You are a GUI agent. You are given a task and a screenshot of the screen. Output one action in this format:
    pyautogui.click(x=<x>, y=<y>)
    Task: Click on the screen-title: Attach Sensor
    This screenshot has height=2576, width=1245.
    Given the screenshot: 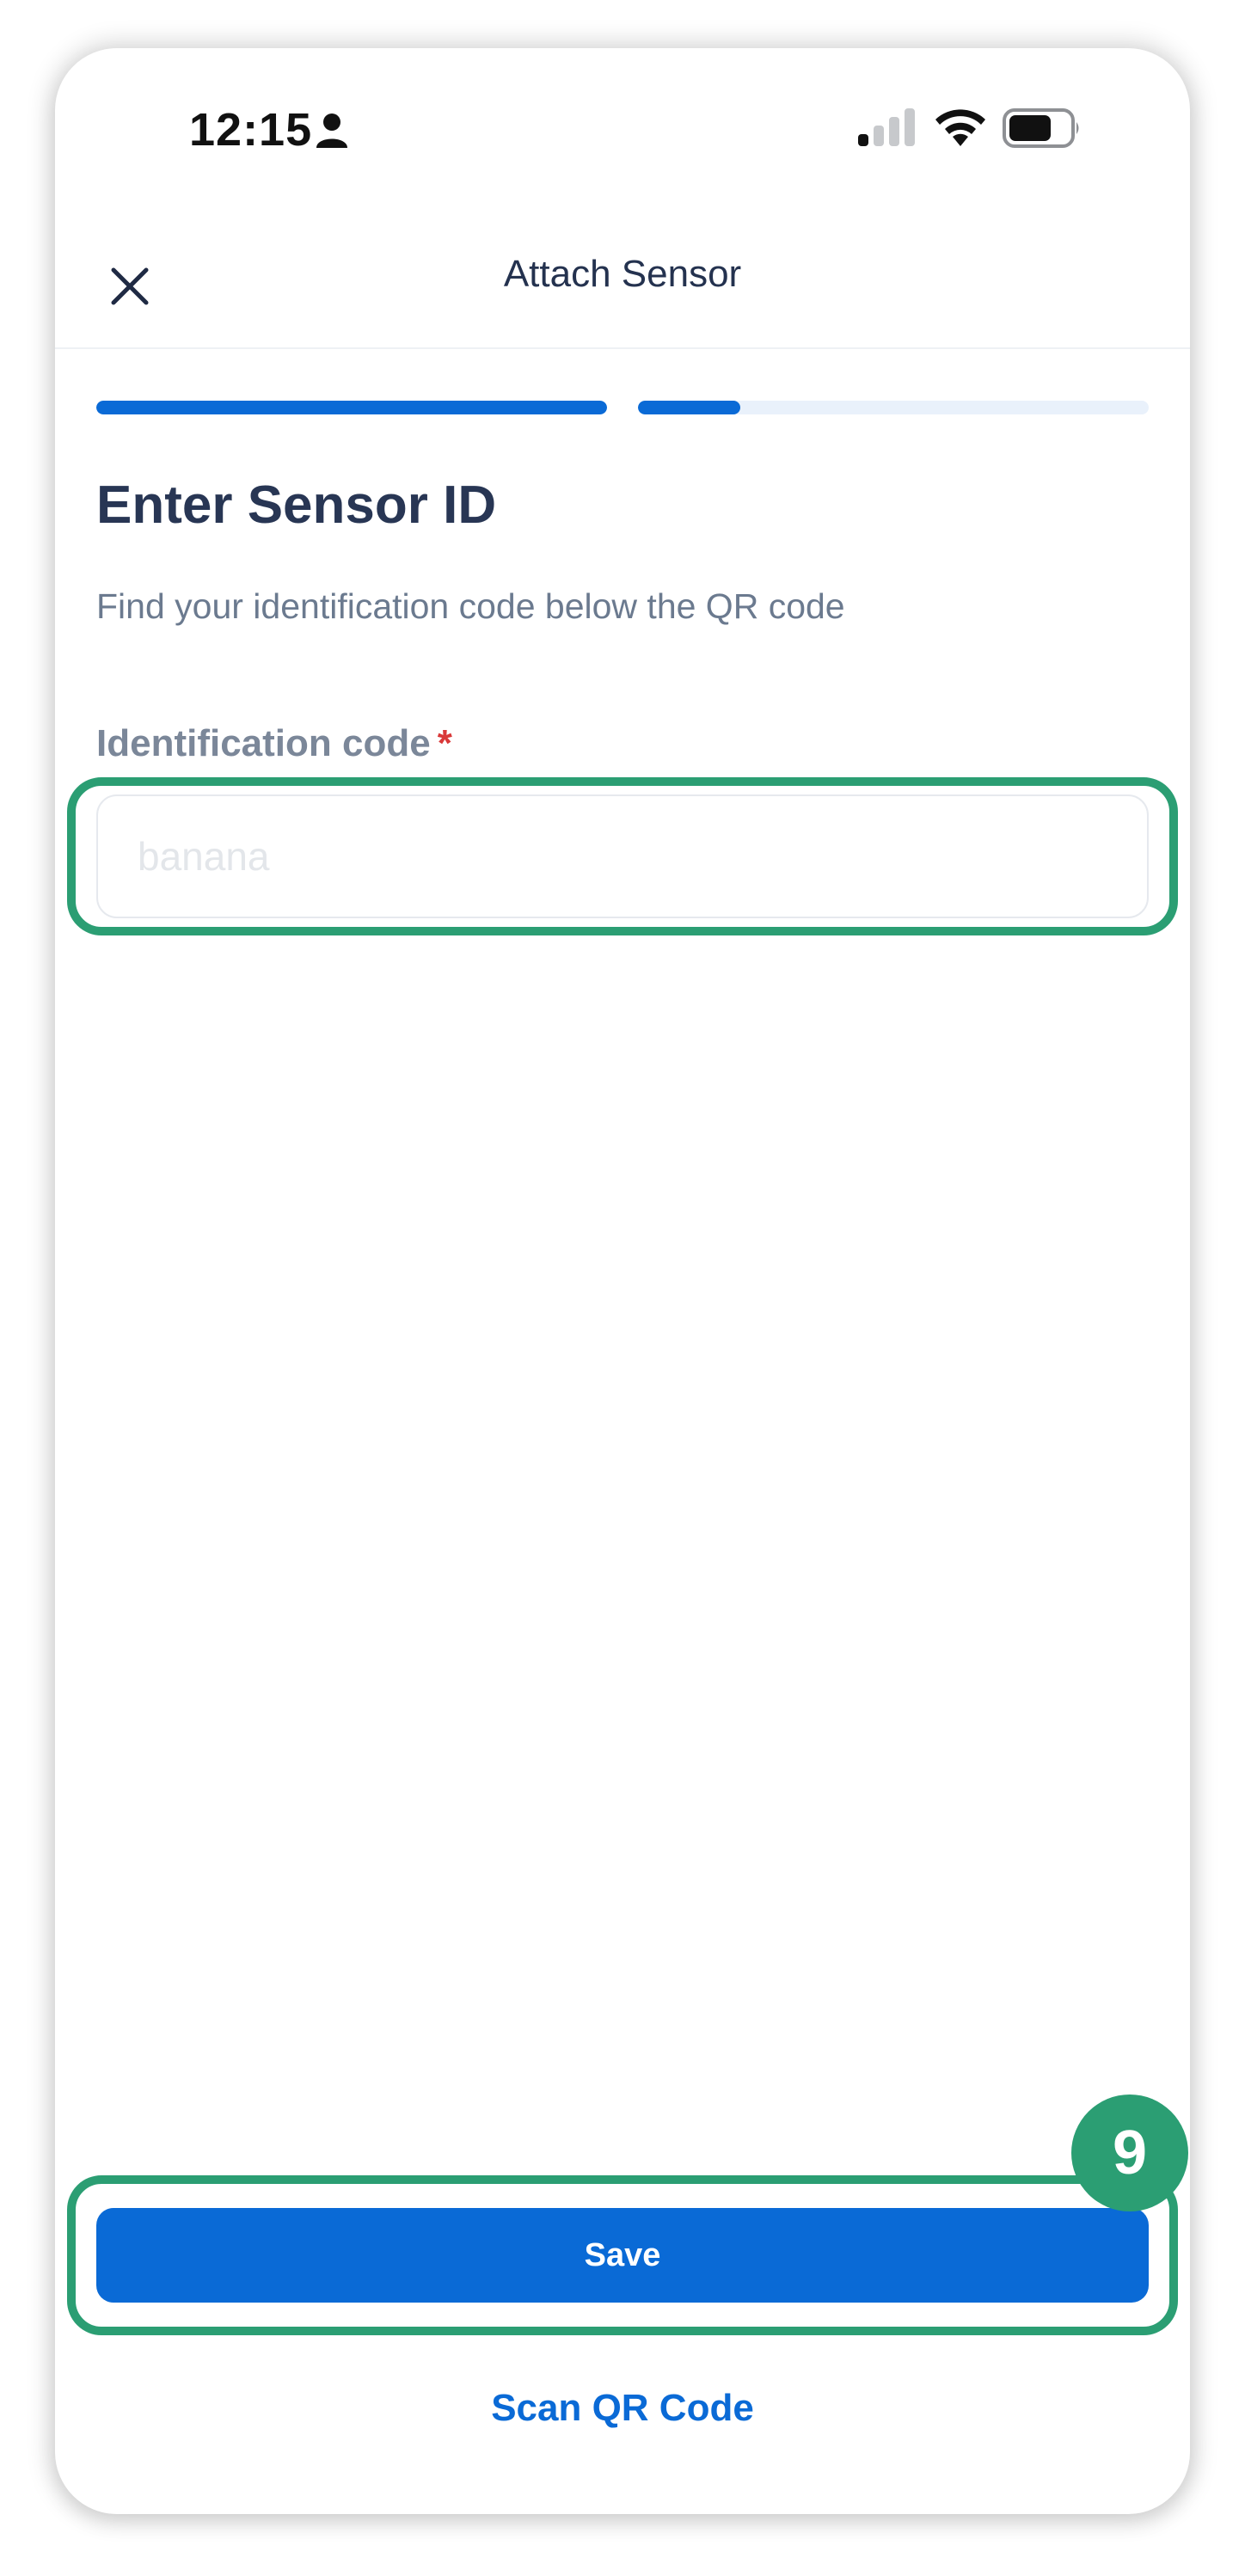 What is the action you would take?
    pyautogui.click(x=622, y=274)
    